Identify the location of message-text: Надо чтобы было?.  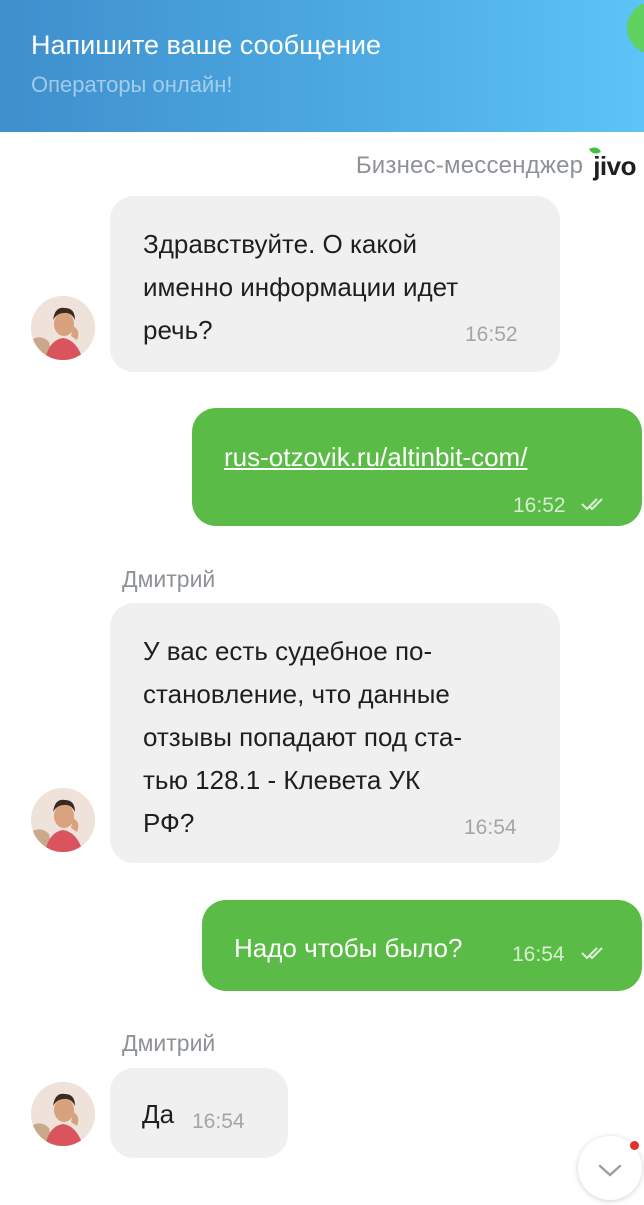
(348, 948).